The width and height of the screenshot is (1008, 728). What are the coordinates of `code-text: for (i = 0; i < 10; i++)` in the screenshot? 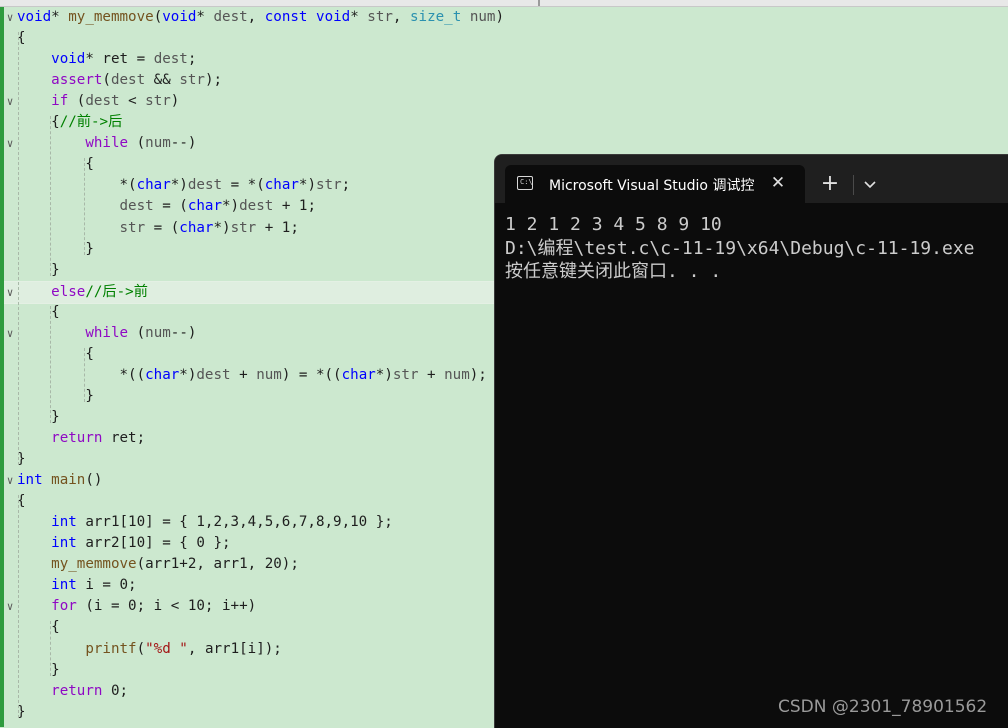 It's located at (136, 606).